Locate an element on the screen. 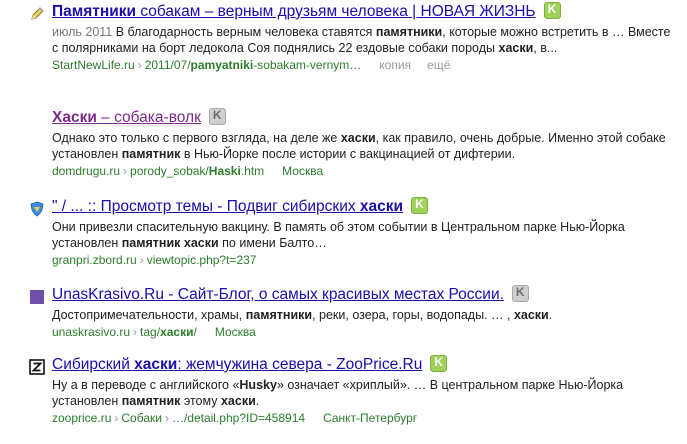  url-text: tag/ is located at coordinates (150, 332).